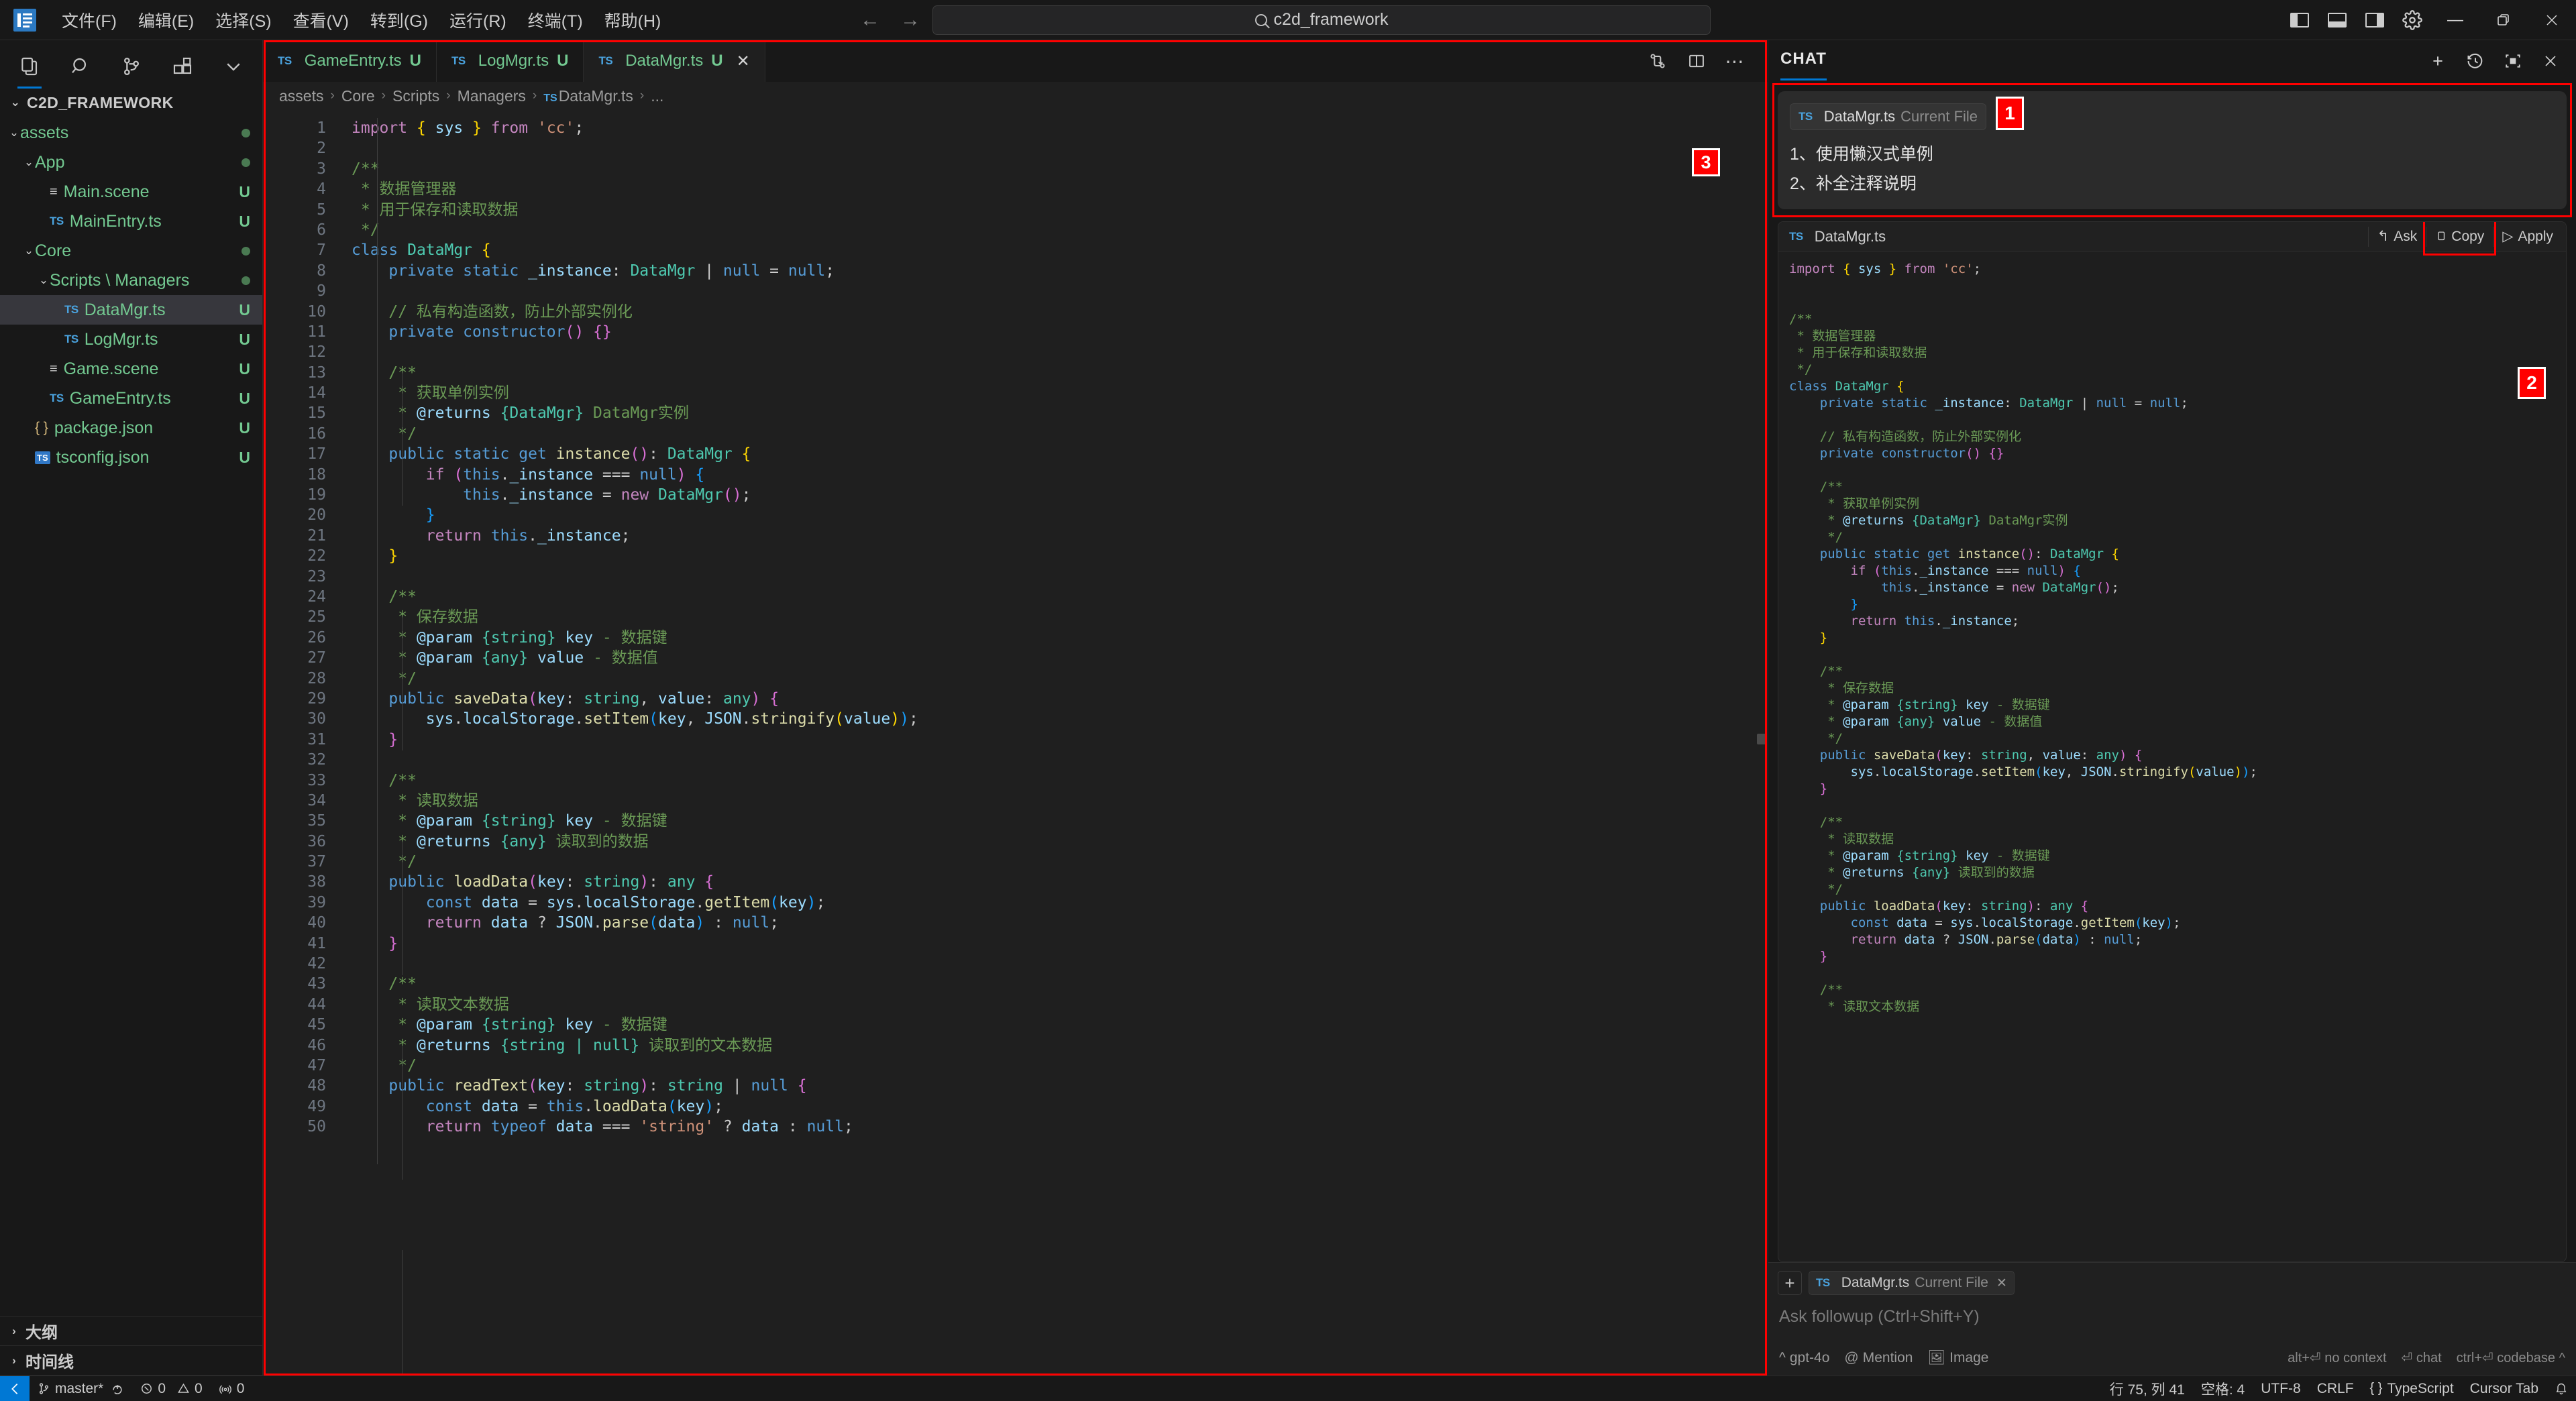  Describe the element at coordinates (80, 66) in the screenshot. I see `search-icon` at that location.